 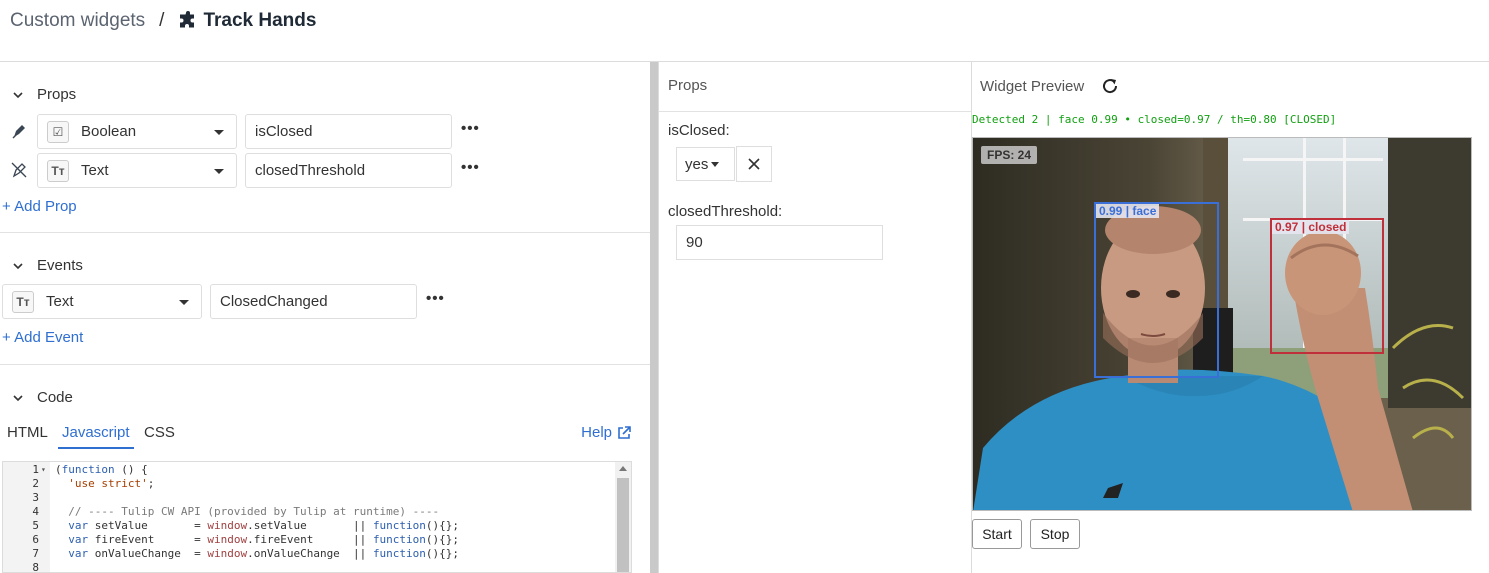 What do you see at coordinates (55, 397) in the screenshot?
I see `code-section-title: Code` at bounding box center [55, 397].